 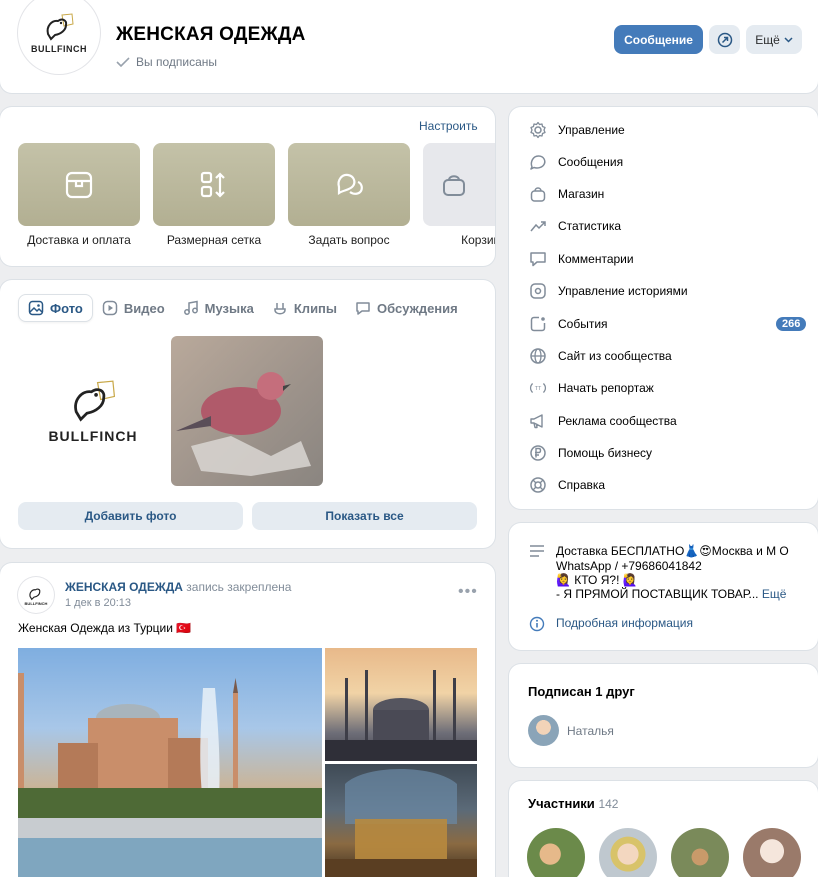 I want to click on menu-item-label: Комментарии, so click(x=596, y=259).